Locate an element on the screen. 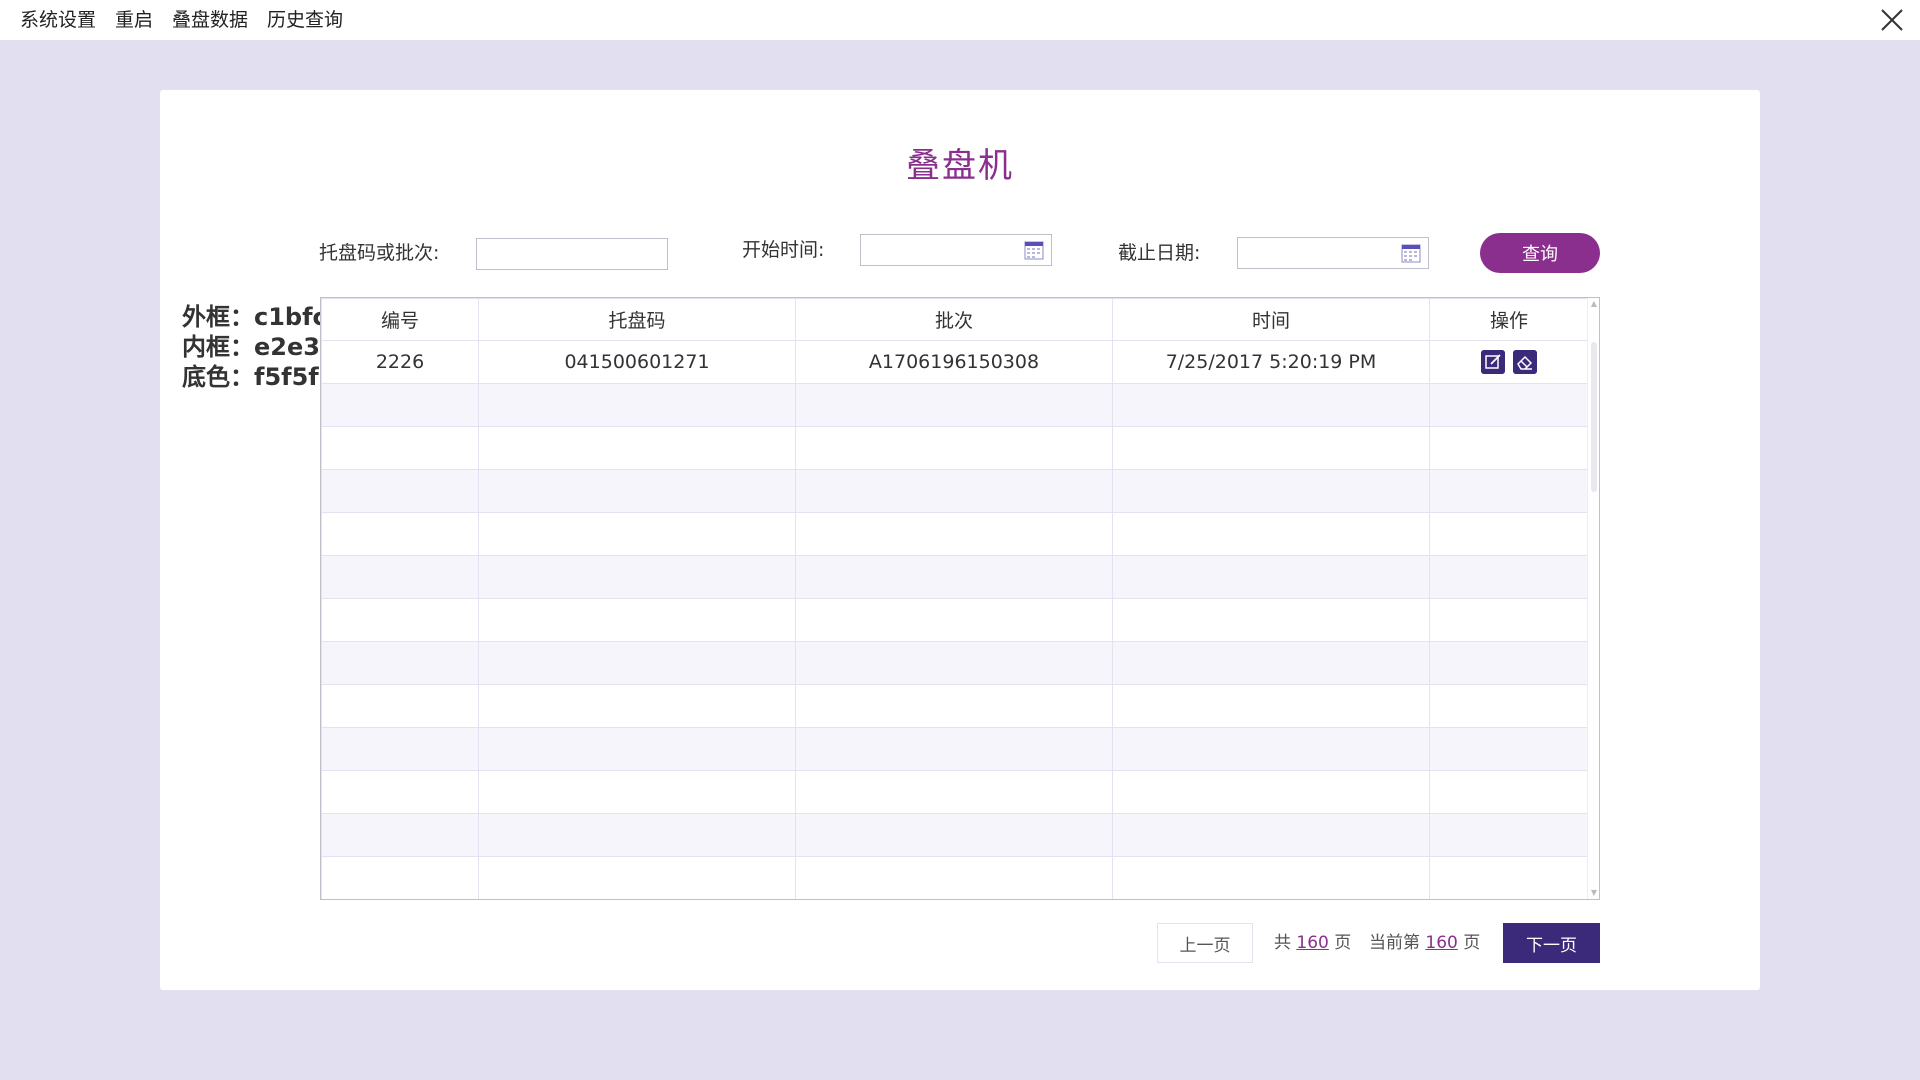 Image resolution: width=1920 pixels, height=1080 pixels. column-header-pallet-code: 托盘码 is located at coordinates (637, 319).